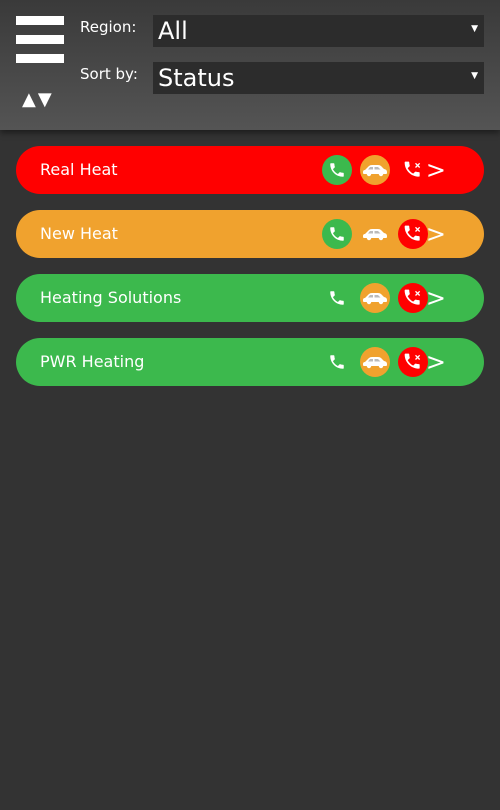 This screenshot has height=810, width=500. I want to click on company-name: Heating Solutions, so click(111, 297).